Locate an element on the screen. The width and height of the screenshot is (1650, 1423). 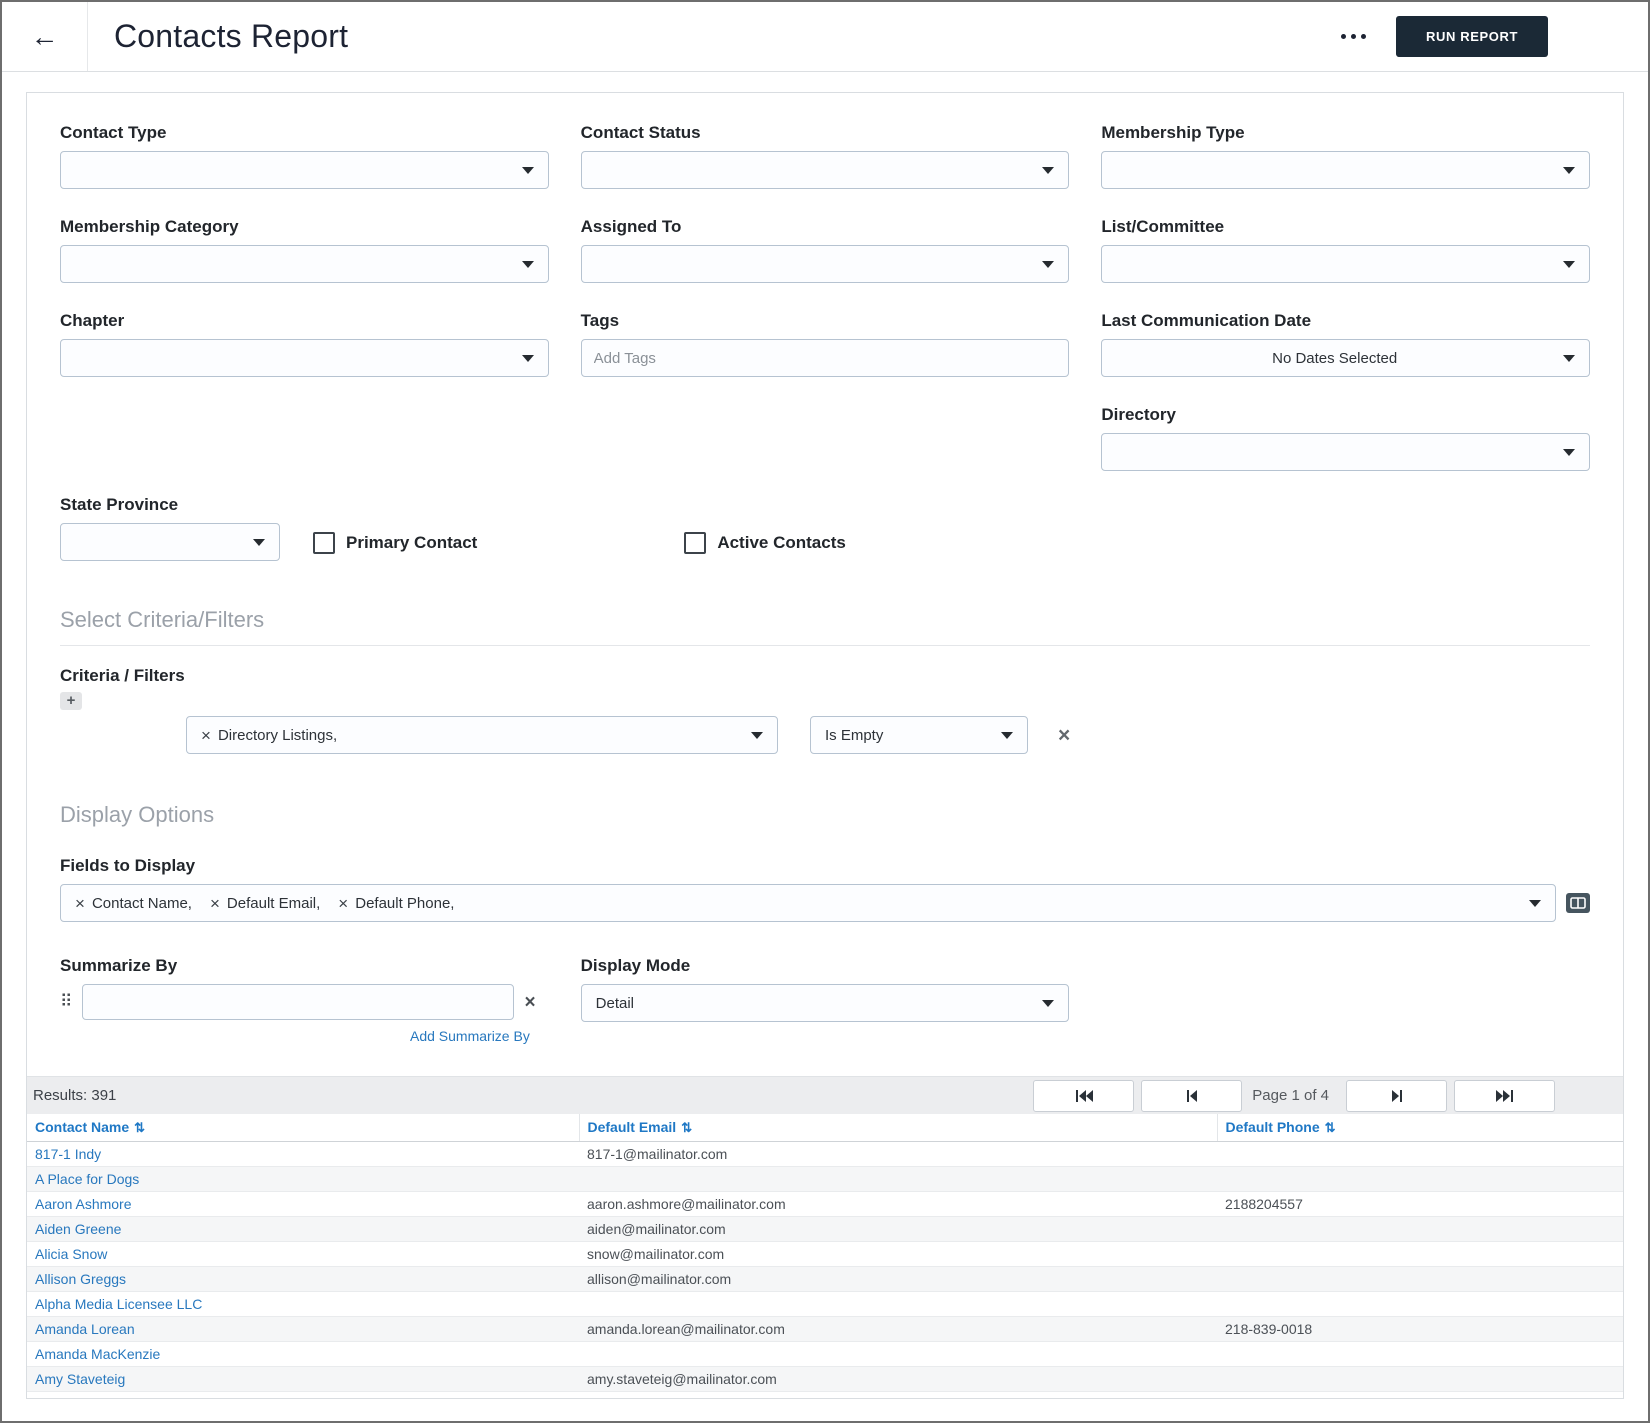
column-picker-button is located at coordinates (1578, 903).